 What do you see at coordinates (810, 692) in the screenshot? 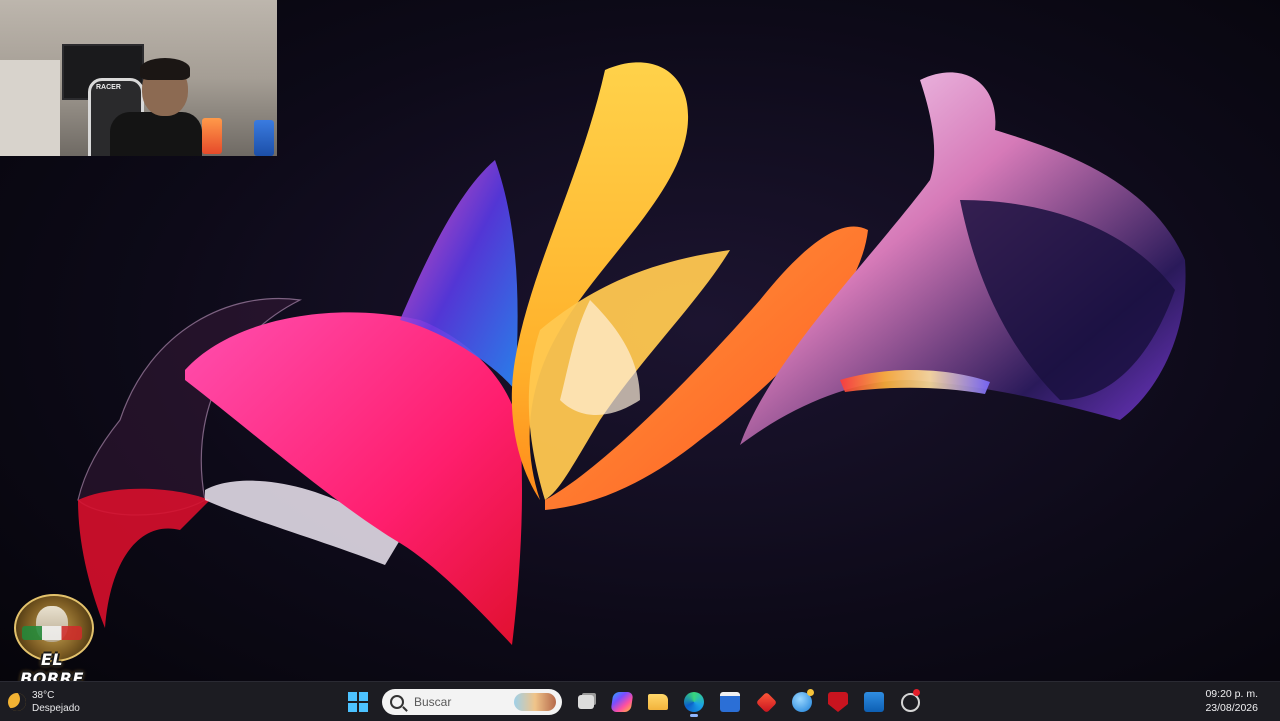
I see `notification-badge` at bounding box center [810, 692].